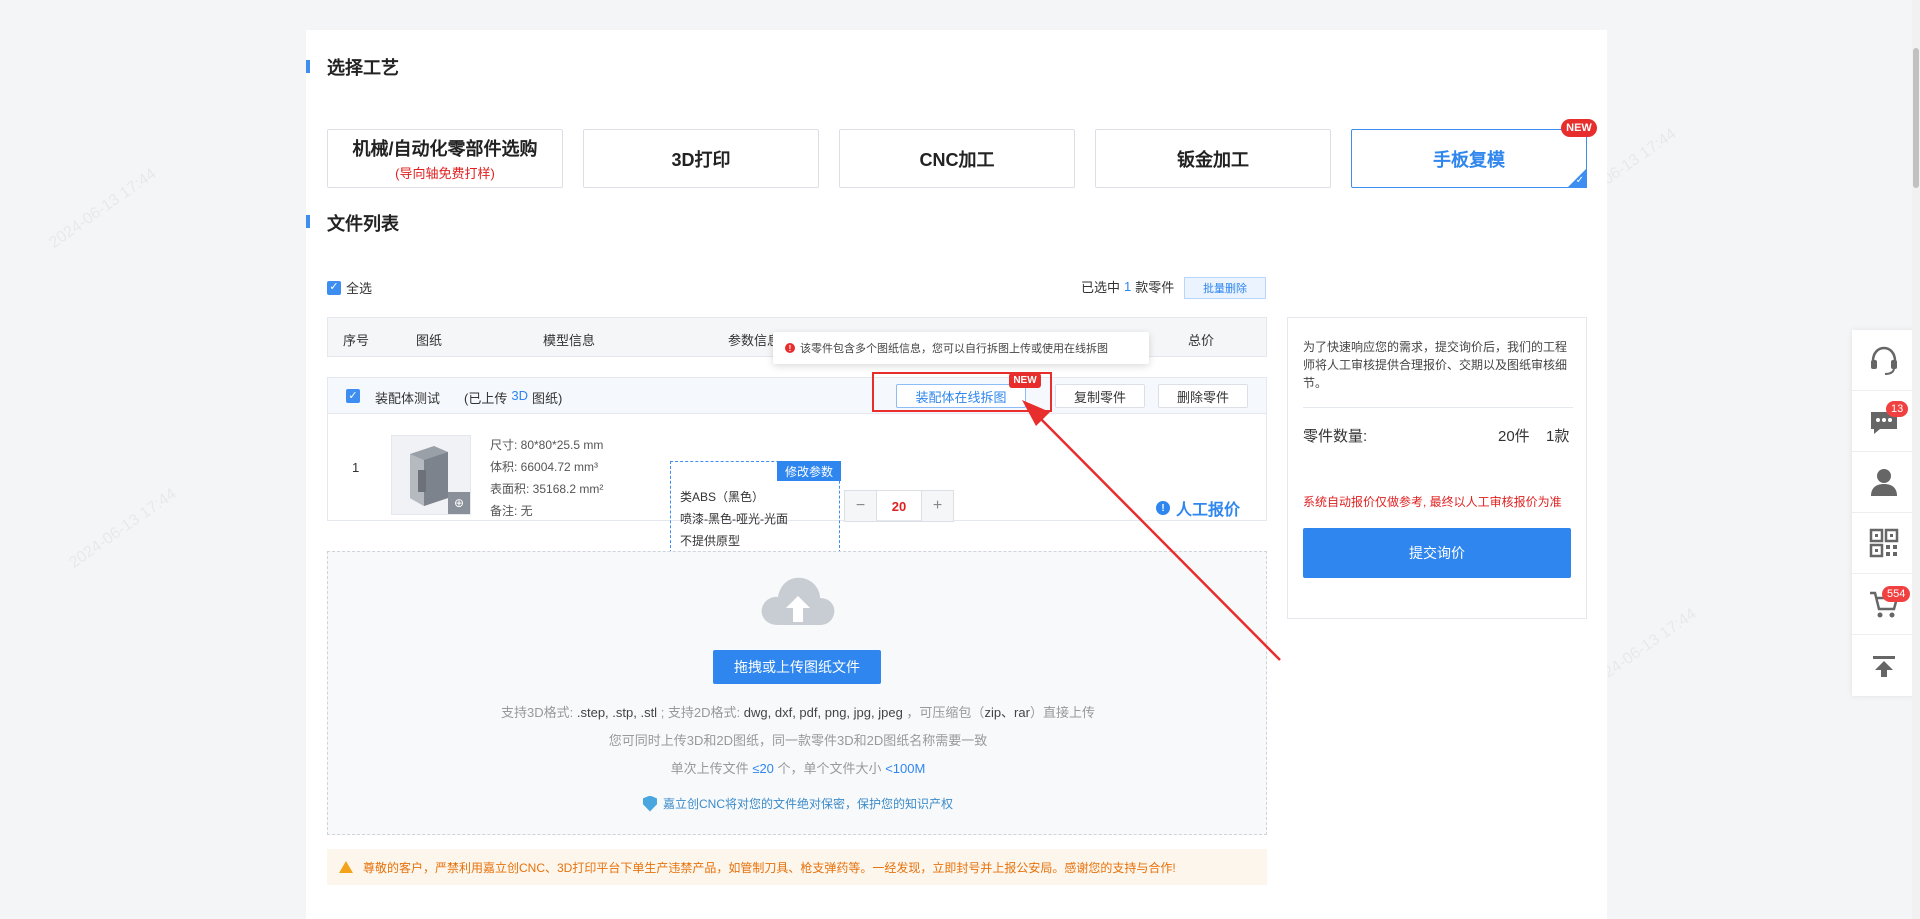 The width and height of the screenshot is (1920, 919). I want to click on cart-badge: 554, so click(1896, 594).